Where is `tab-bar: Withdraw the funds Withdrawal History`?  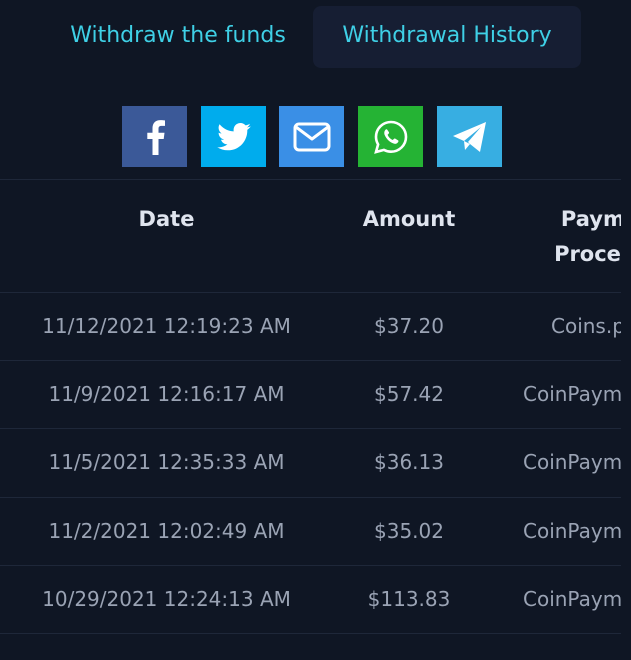
tab-bar: Withdraw the funds Withdrawal History is located at coordinates (315, 37).